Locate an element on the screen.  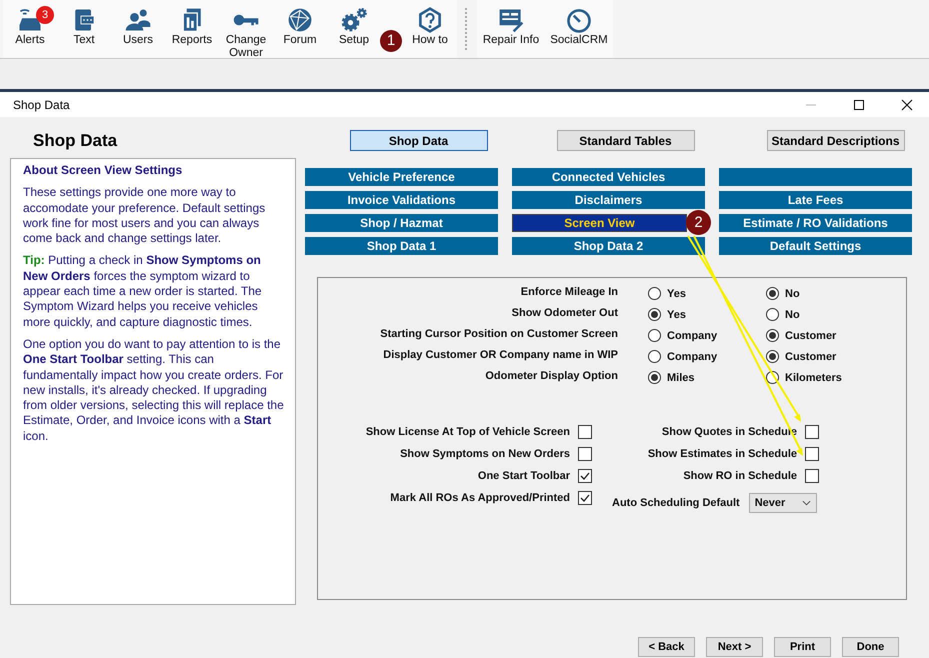
footer-button: Next > is located at coordinates (734, 647).